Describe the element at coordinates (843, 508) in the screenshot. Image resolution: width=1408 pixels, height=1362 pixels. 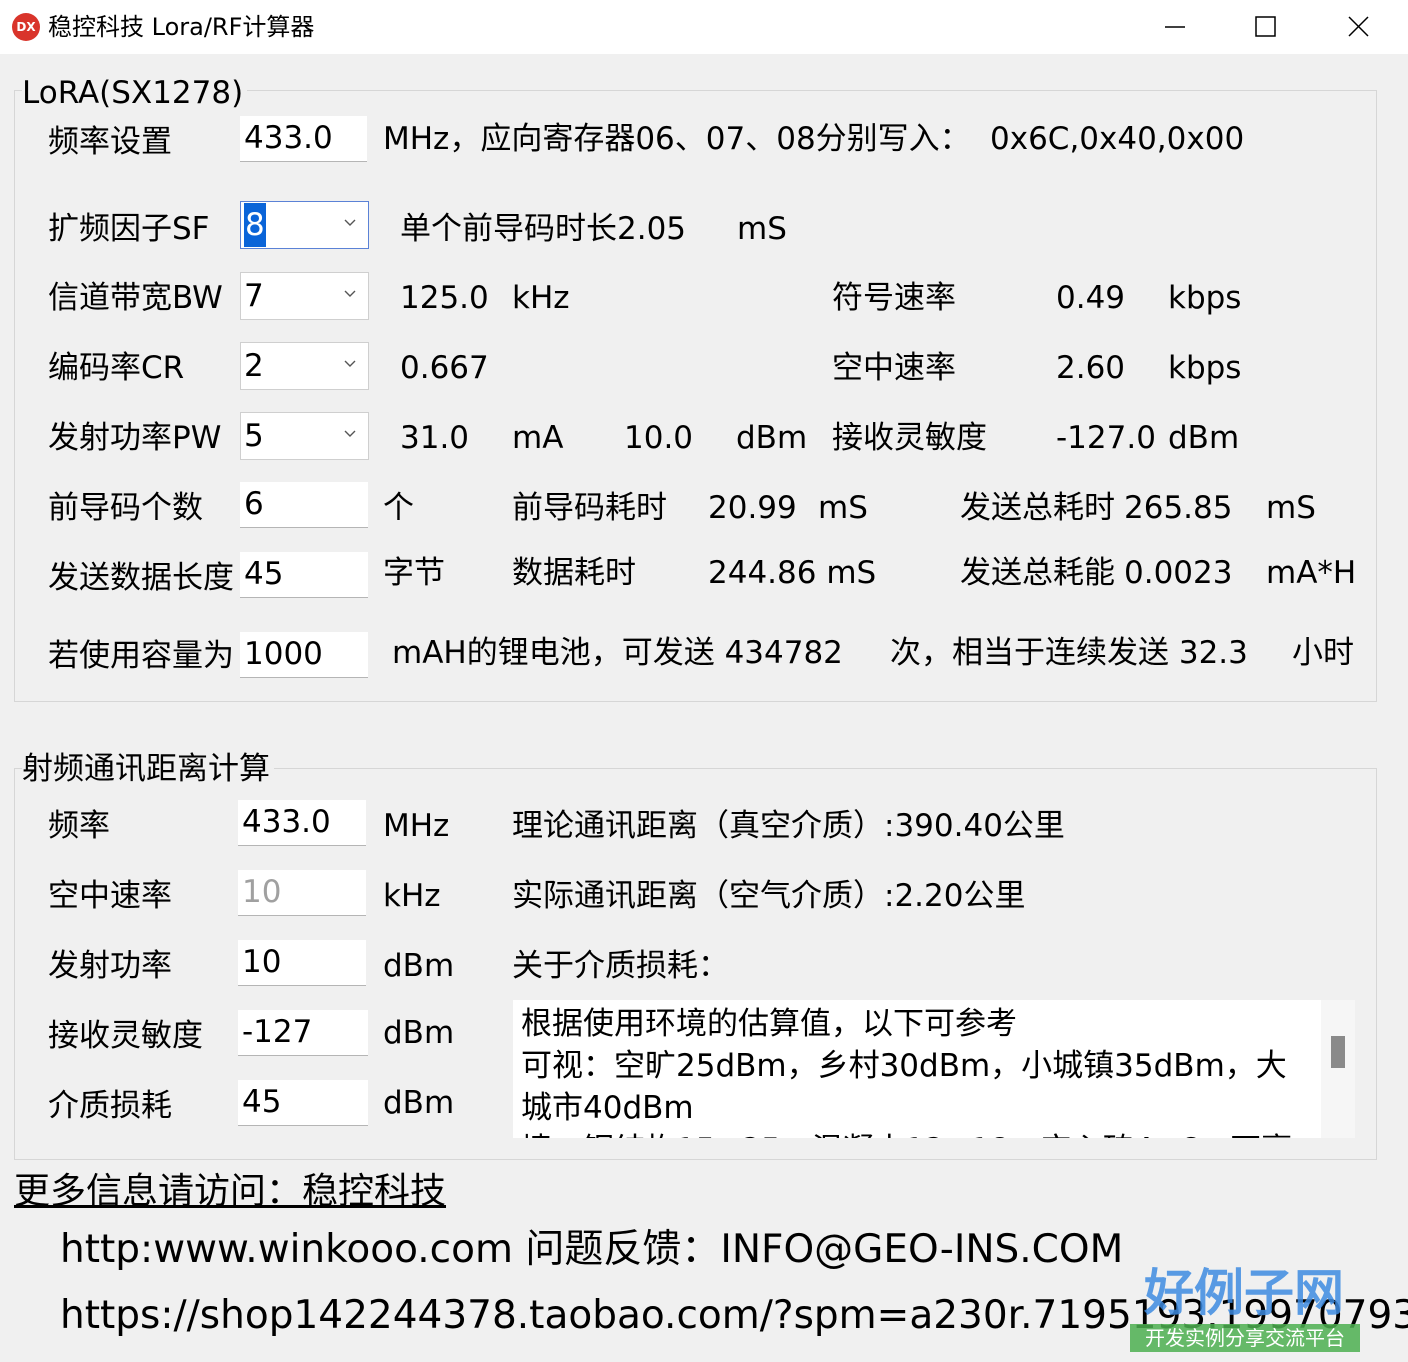
I see `preamble-time-unit: mS` at that location.